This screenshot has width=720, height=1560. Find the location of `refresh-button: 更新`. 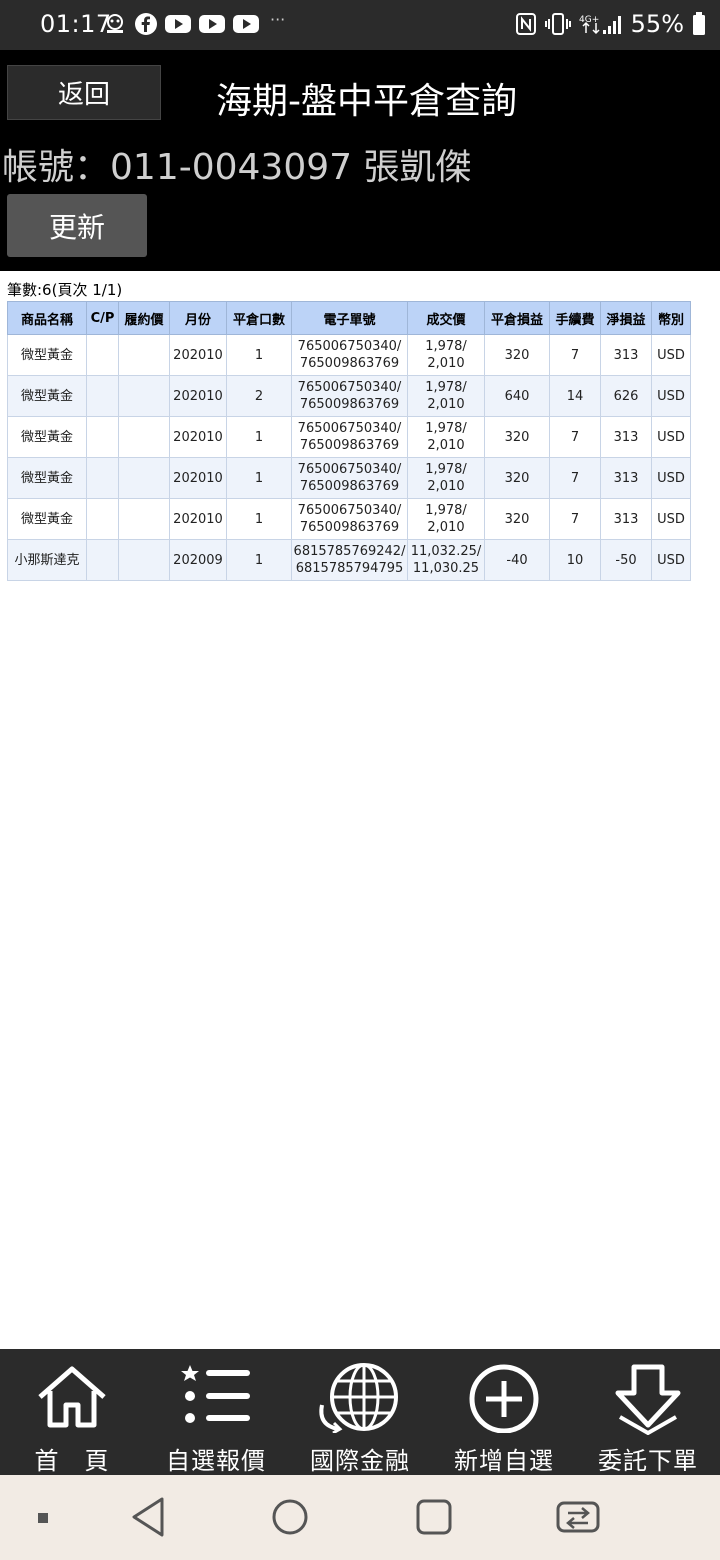

refresh-button: 更新 is located at coordinates (77, 225).